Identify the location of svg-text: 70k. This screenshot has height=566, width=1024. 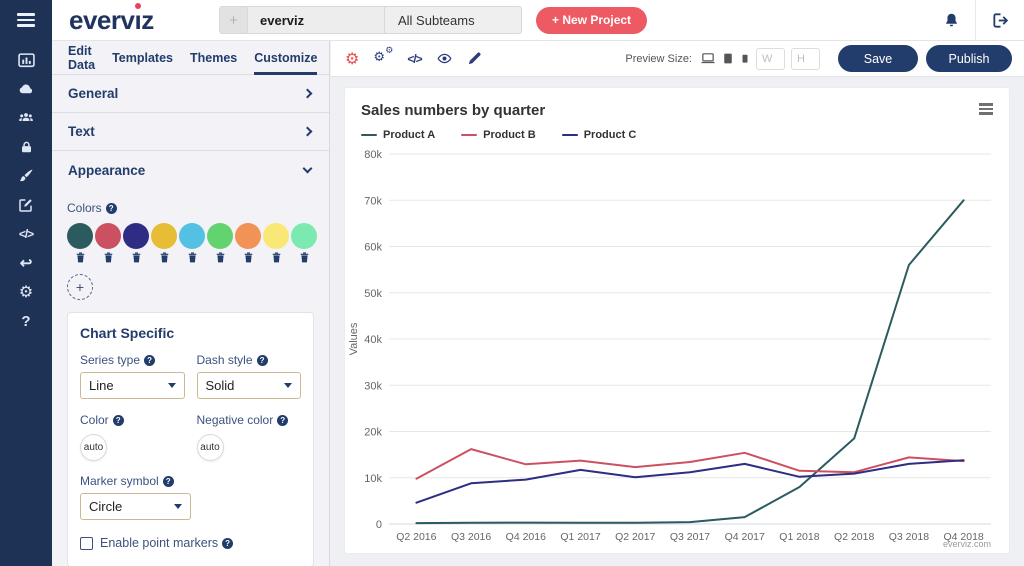
(373, 201).